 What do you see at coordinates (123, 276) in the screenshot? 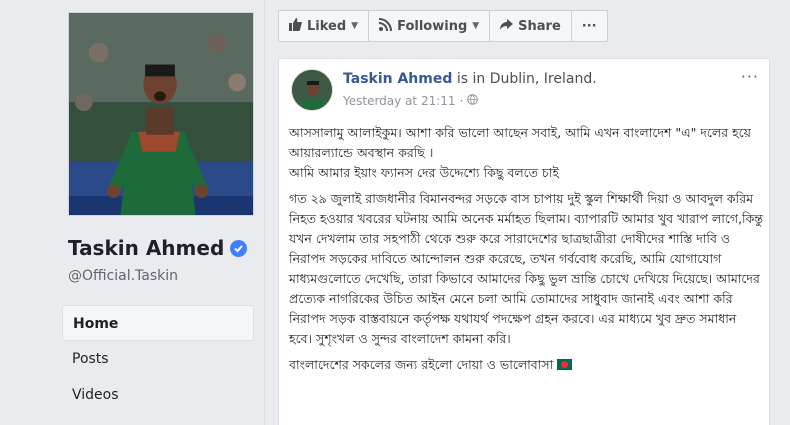
I see `profile-handle: @Official.Taskin` at bounding box center [123, 276].